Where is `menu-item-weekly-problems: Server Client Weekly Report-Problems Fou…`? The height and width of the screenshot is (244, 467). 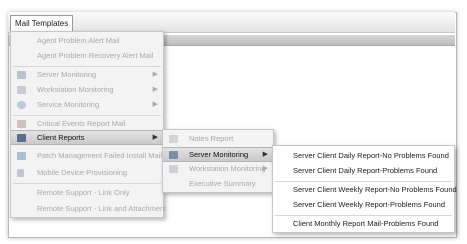 menu-item-weekly-problems: Server Client Weekly Report-Problems Fou… is located at coordinates (363, 205).